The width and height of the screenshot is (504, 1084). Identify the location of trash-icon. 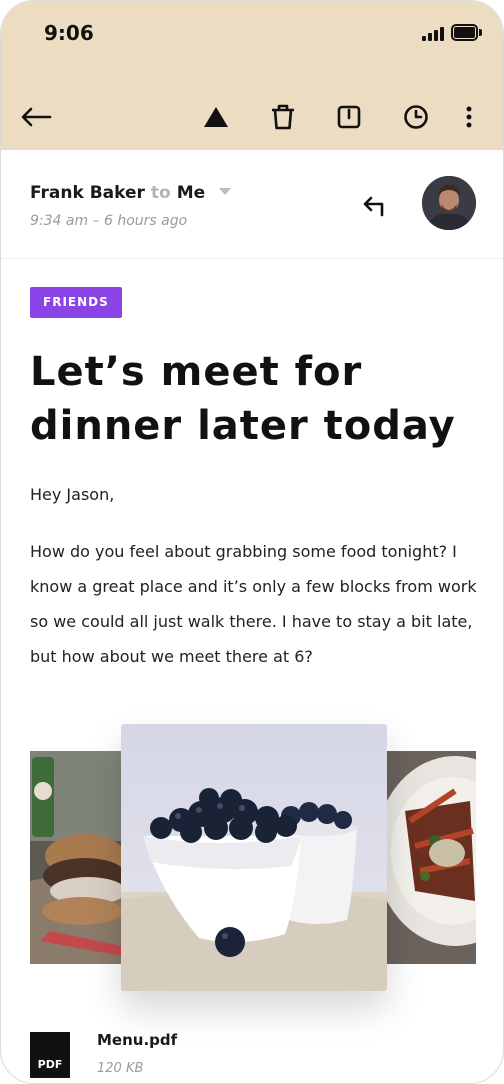
(283, 117).